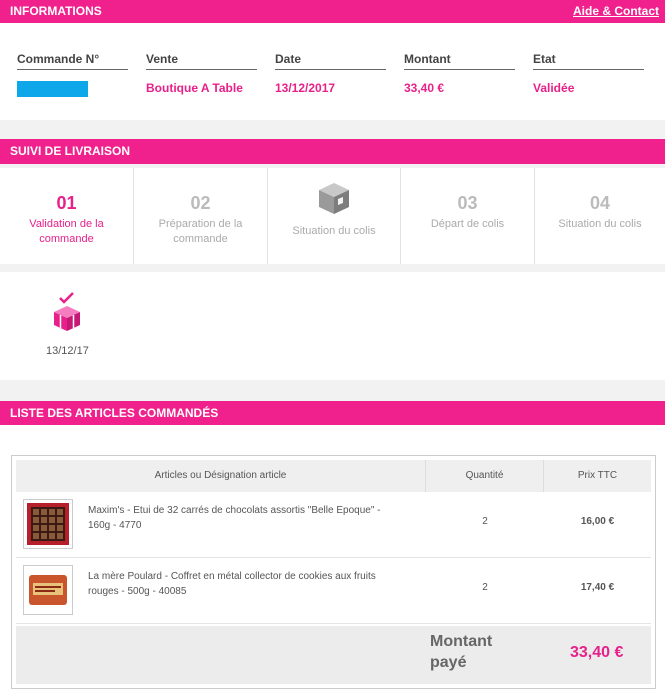 The height and width of the screenshot is (689, 665). What do you see at coordinates (67, 351) in the screenshot?
I see `event-date: 13/12/17` at bounding box center [67, 351].